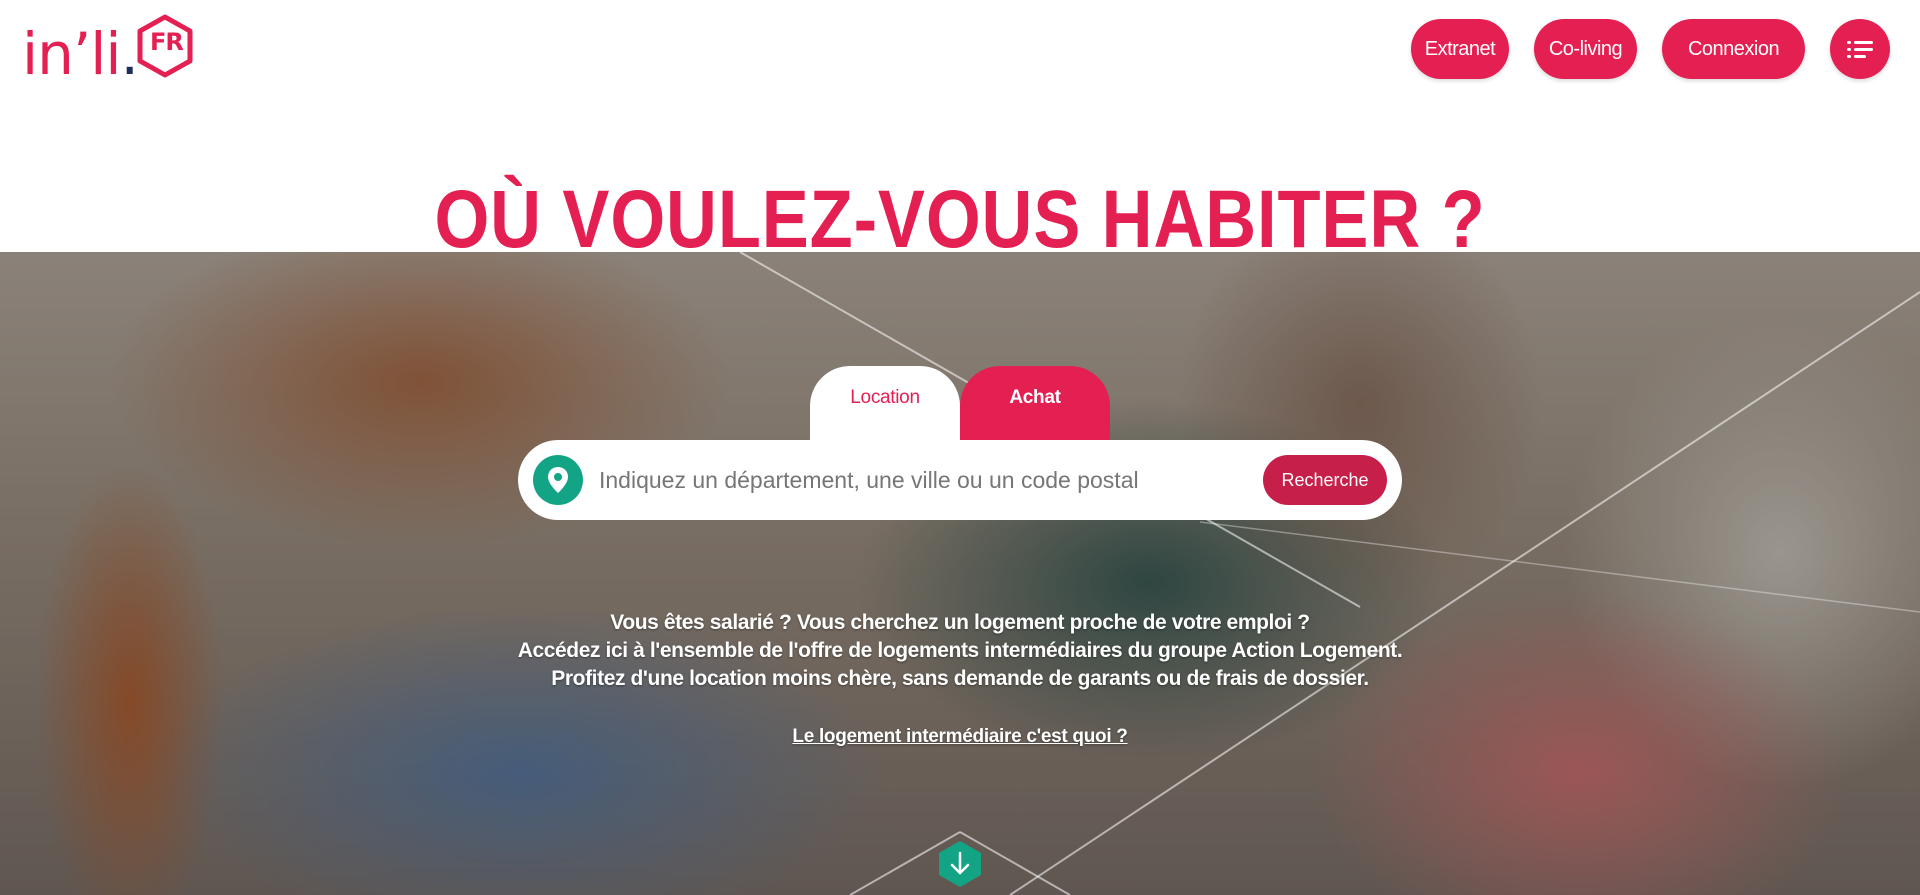 The height and width of the screenshot is (895, 1920). What do you see at coordinates (960, 50) in the screenshot?
I see `site-header: in’li. FR Extranet Co-living Connexion` at bounding box center [960, 50].